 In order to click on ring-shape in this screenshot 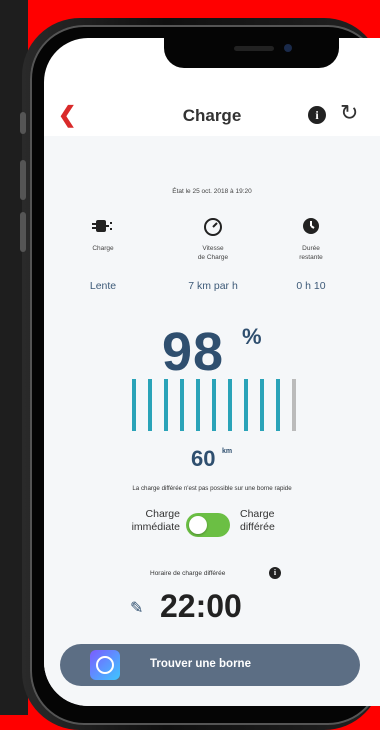, I will do `click(105, 665)`.